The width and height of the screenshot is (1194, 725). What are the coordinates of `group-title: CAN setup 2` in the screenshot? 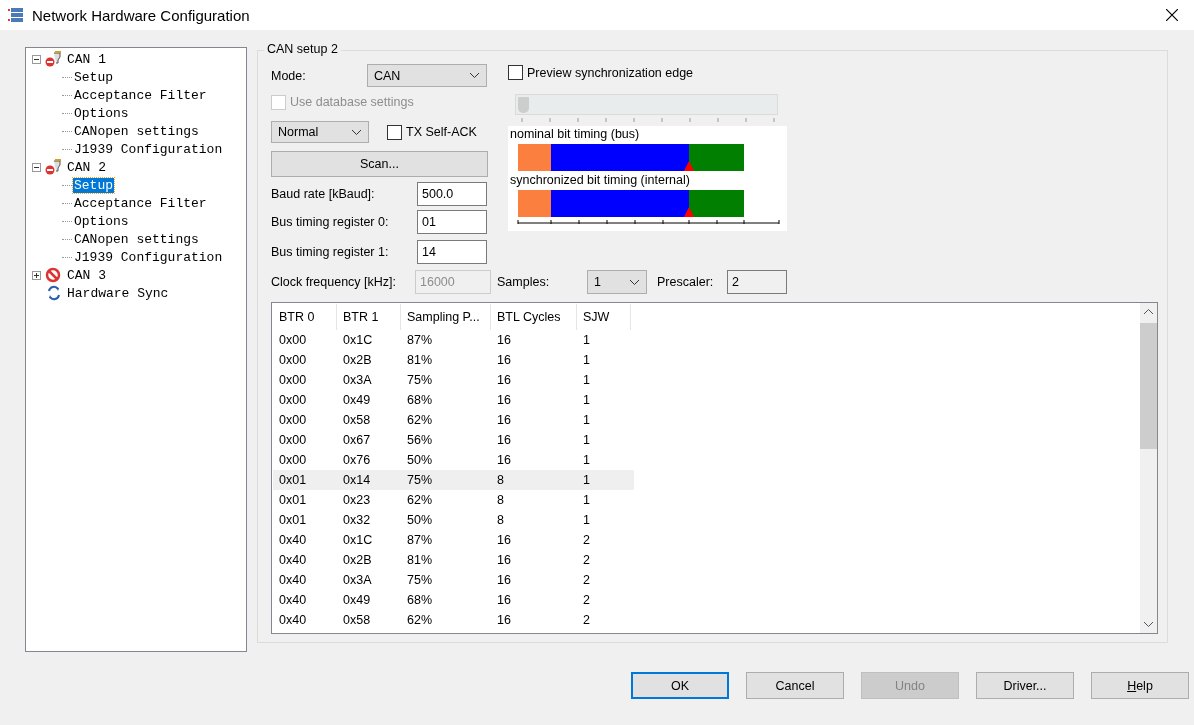 It's located at (302, 49).